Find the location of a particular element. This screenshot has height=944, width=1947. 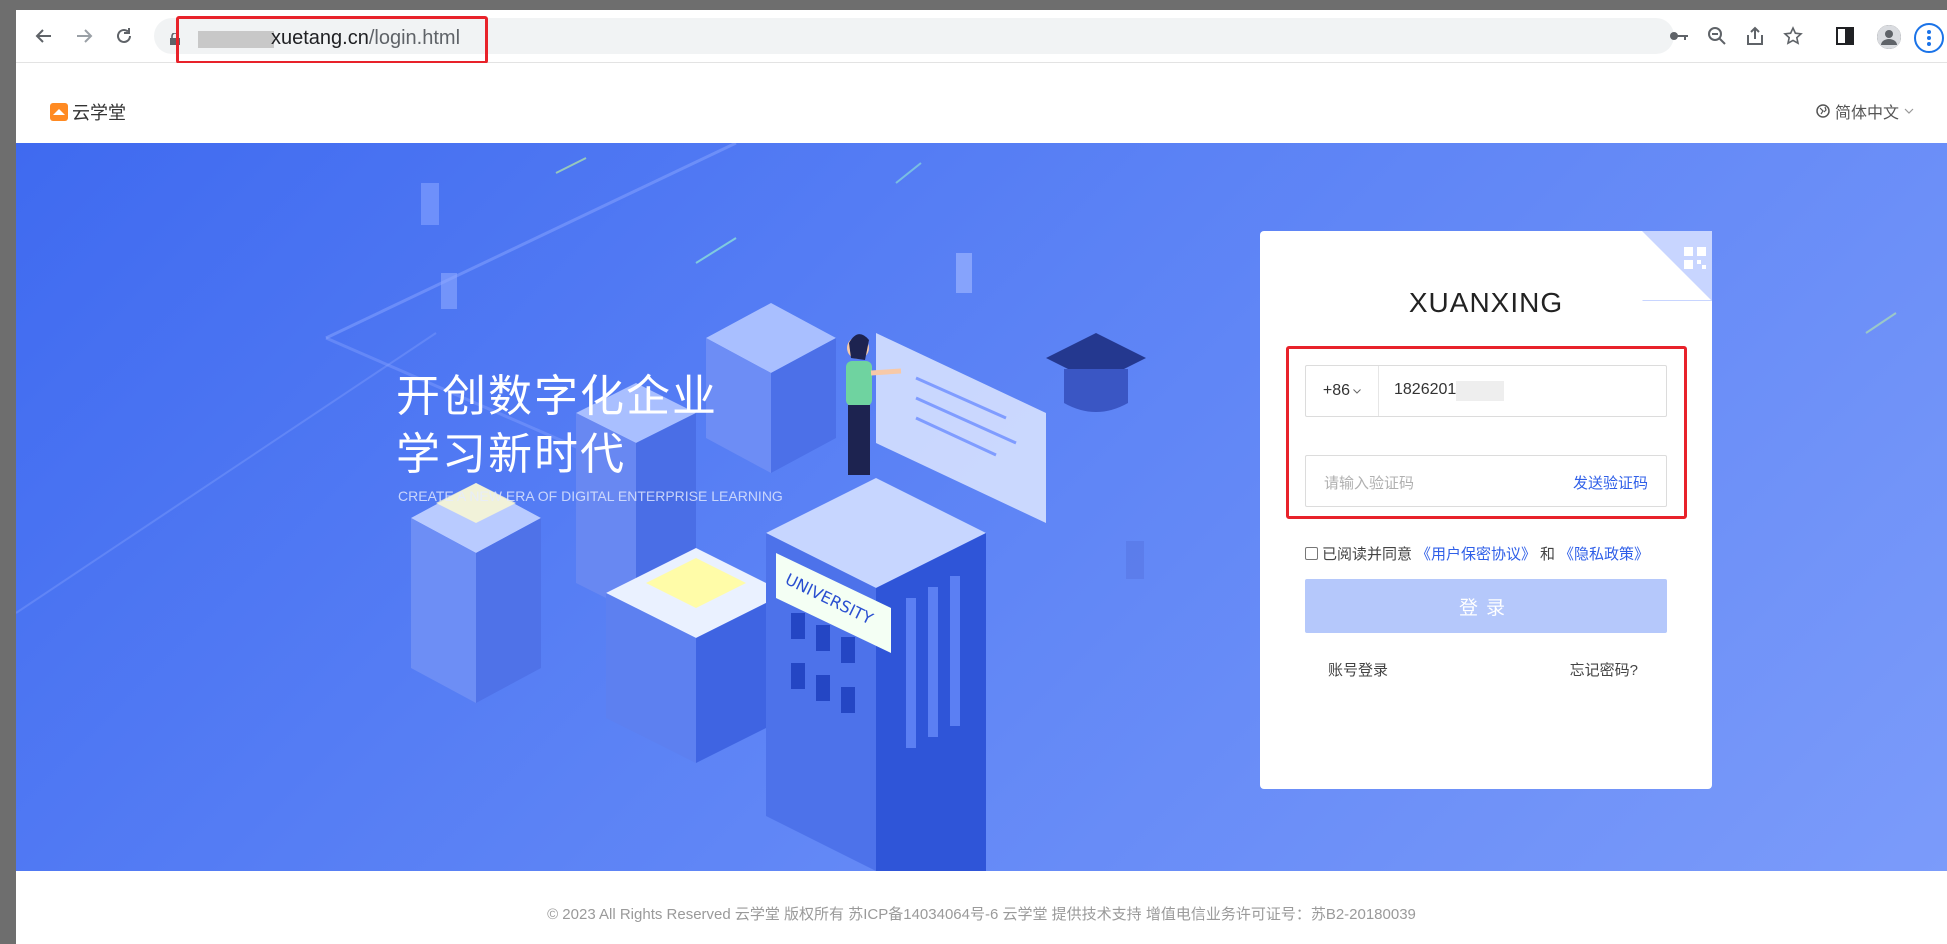

agree-checkbox is located at coordinates (1311, 553).